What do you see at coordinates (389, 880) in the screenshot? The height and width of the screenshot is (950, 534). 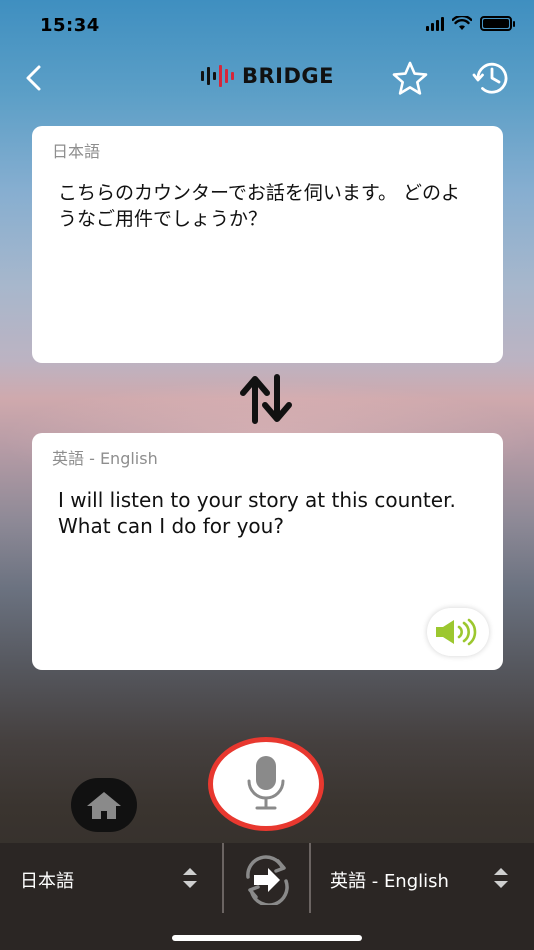 I see `target-language-selector: 英語 - English` at bounding box center [389, 880].